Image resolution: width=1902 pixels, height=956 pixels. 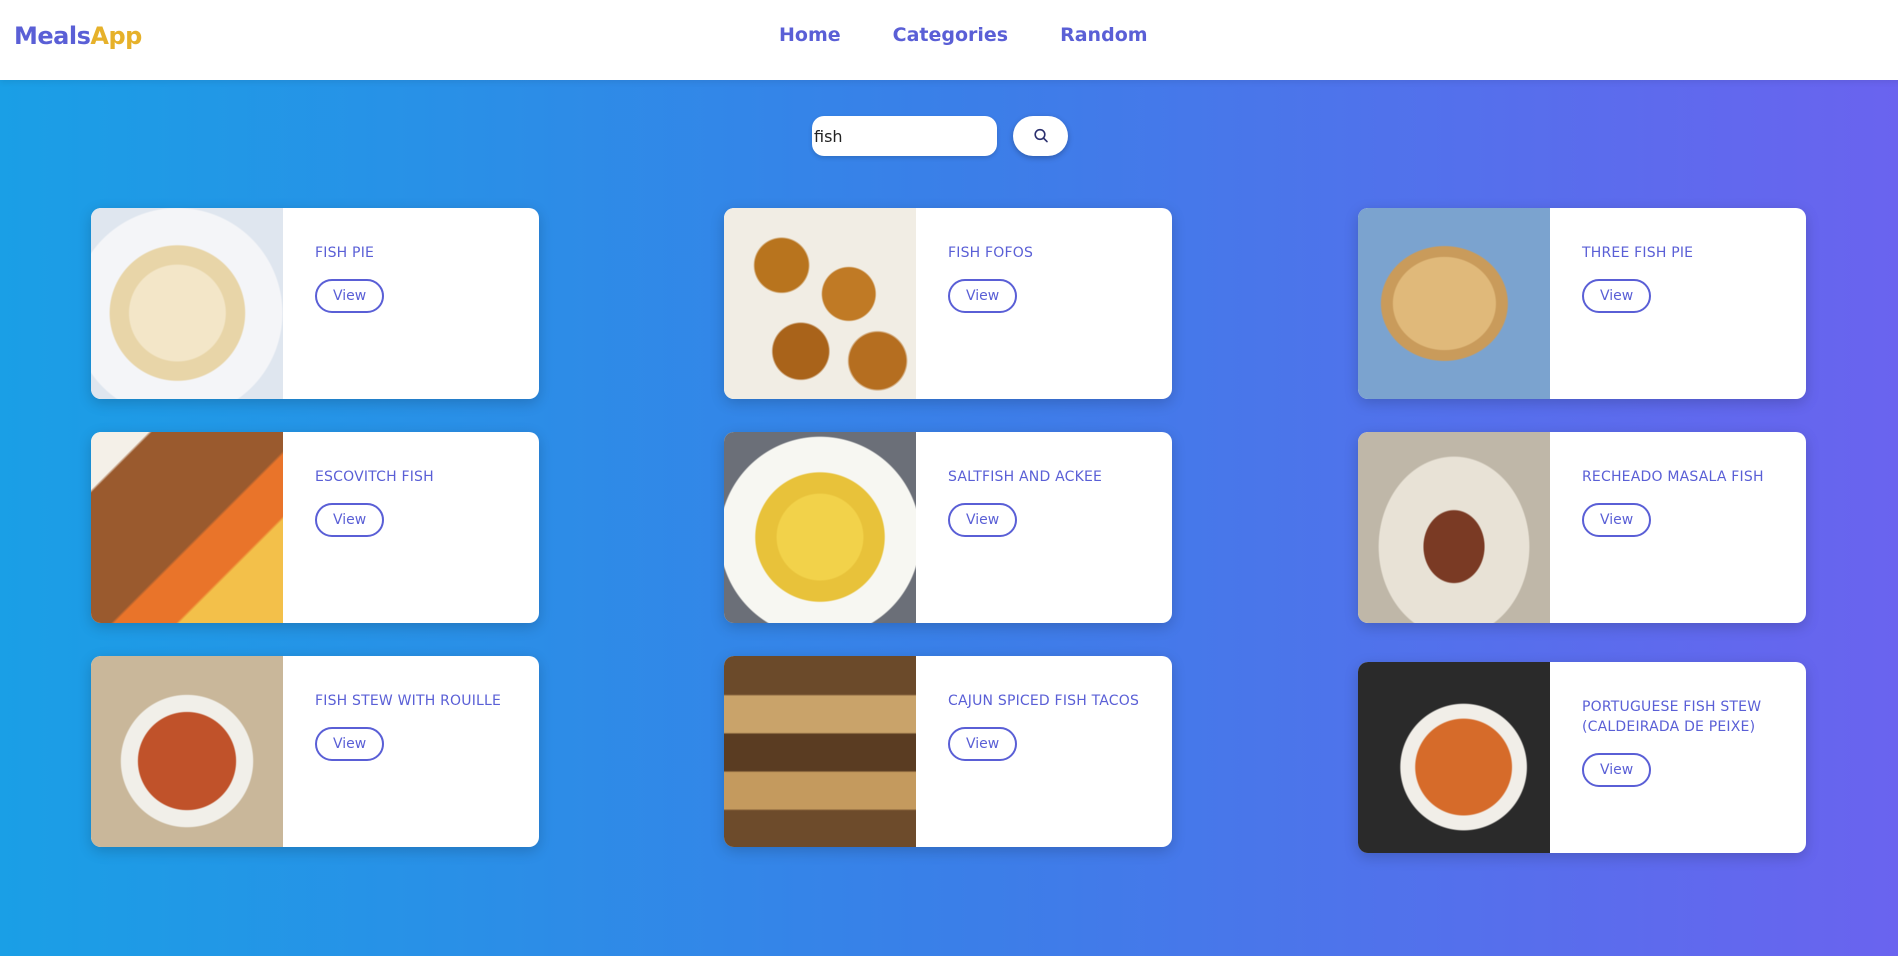 I want to click on meal-card: ESCOVITCH FISH View, so click(x=315, y=527).